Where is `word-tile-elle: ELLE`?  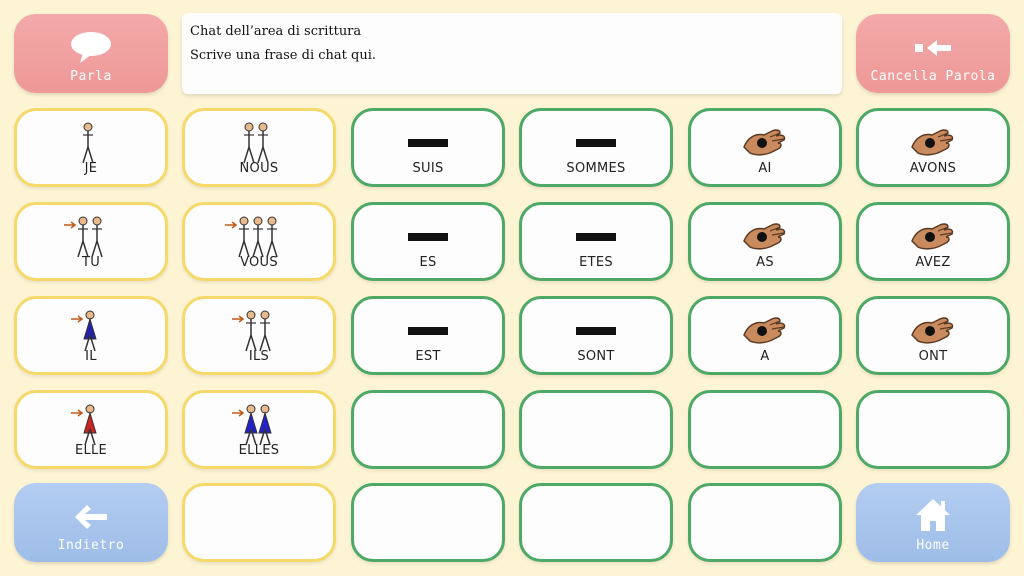 word-tile-elle: ELLE is located at coordinates (91, 429).